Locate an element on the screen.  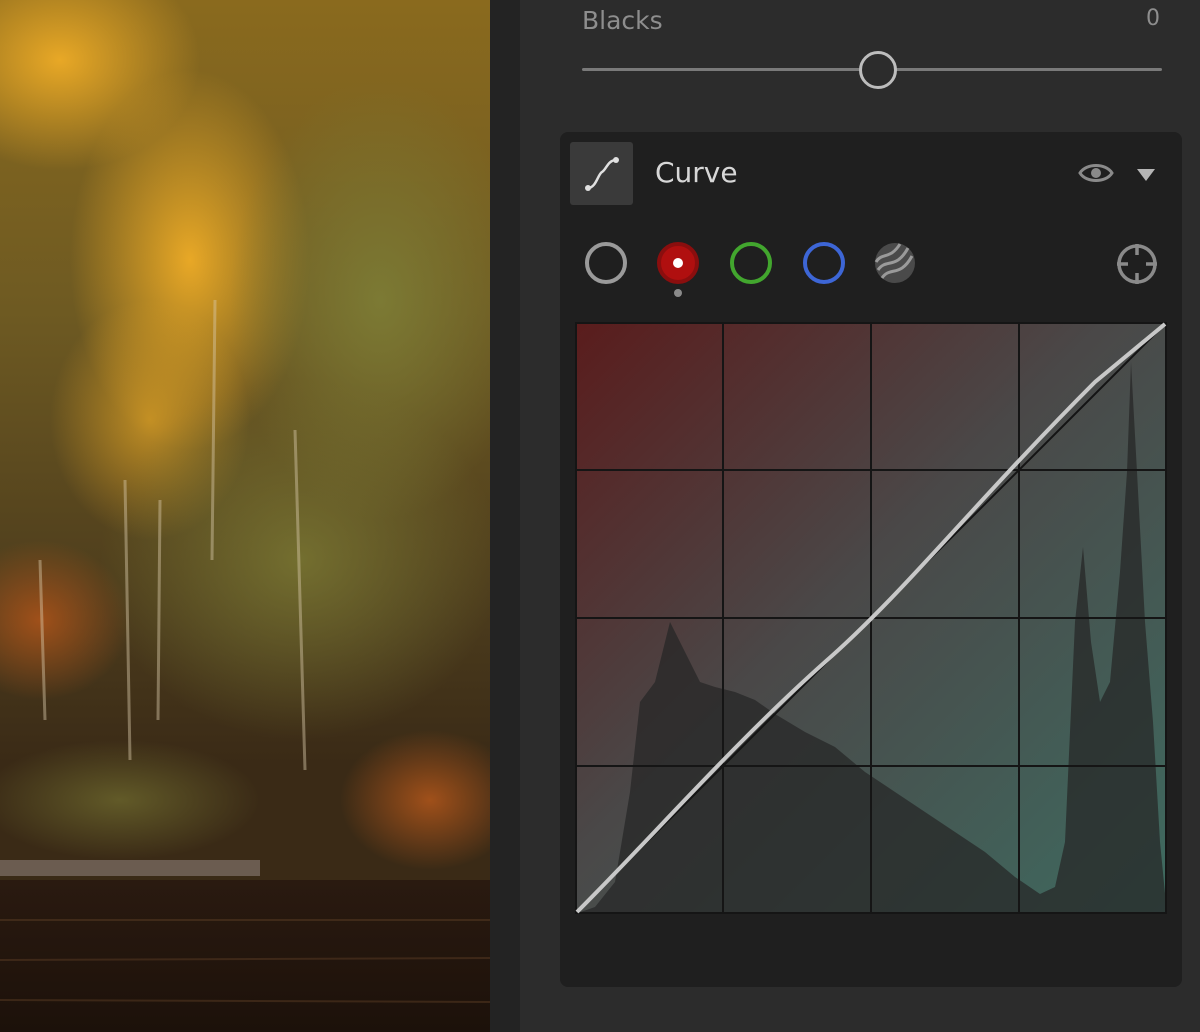
target-icon is located at coordinates (1137, 264).